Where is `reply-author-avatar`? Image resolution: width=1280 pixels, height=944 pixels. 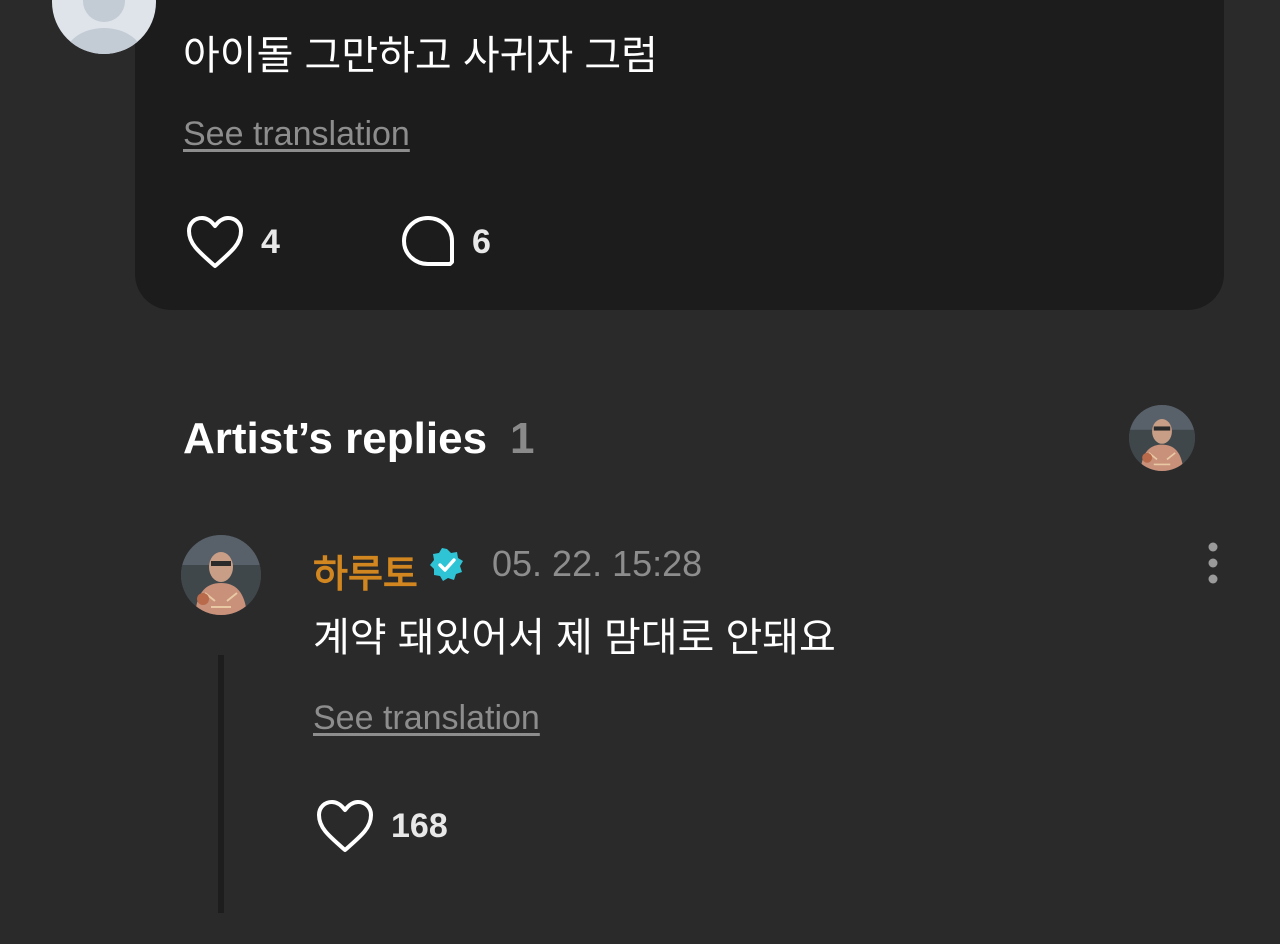 reply-author-avatar is located at coordinates (221, 575).